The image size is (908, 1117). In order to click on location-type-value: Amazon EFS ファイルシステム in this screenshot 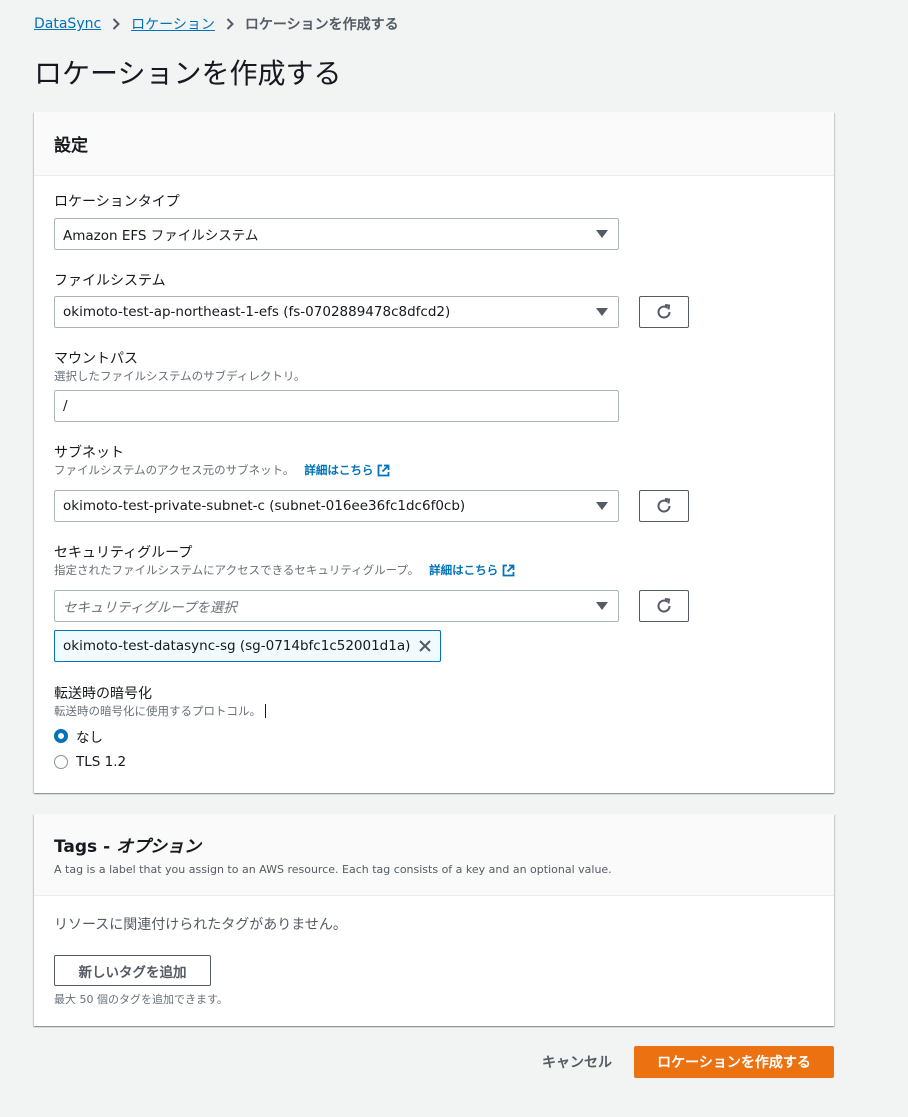, I will do `click(161, 236)`.